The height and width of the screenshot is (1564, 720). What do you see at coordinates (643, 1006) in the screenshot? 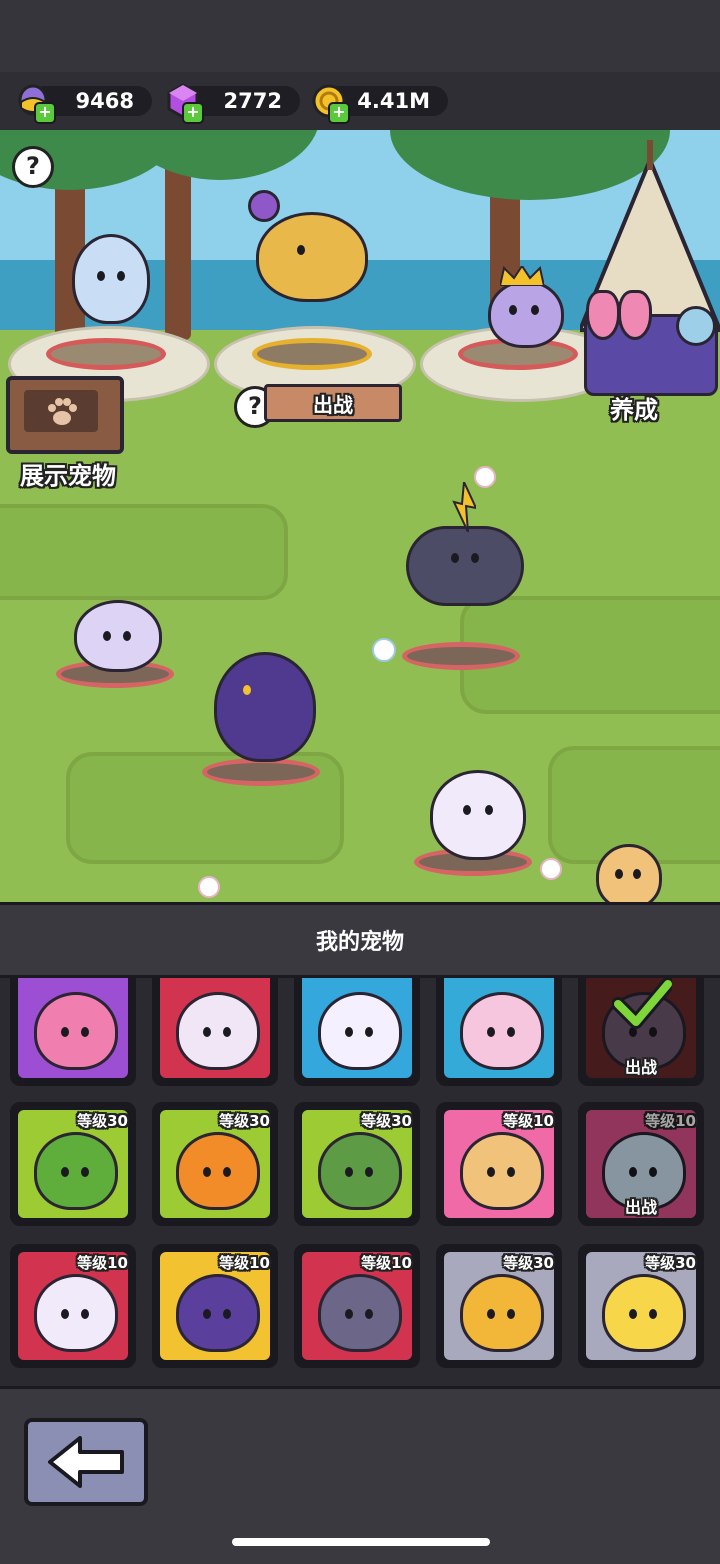
I see `checkmark-icon` at bounding box center [643, 1006].